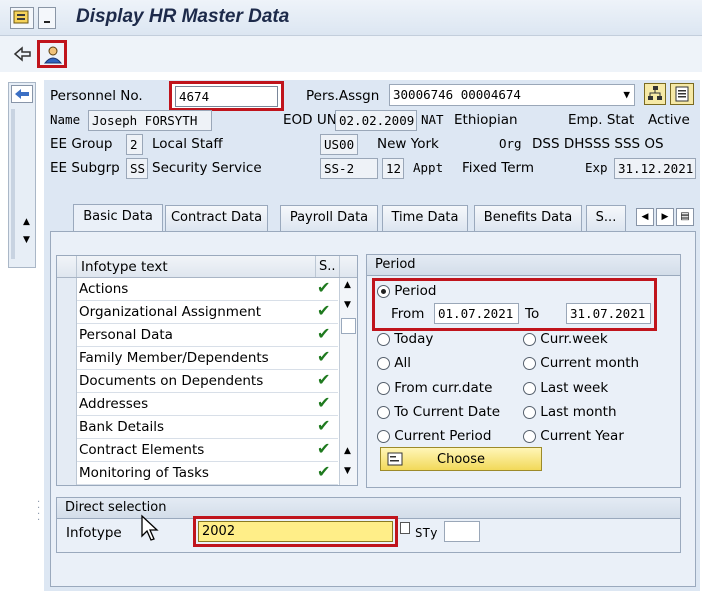 The height and width of the screenshot is (591, 702). Describe the element at coordinates (394, 363) in the screenshot. I see `radio-all: All` at that location.